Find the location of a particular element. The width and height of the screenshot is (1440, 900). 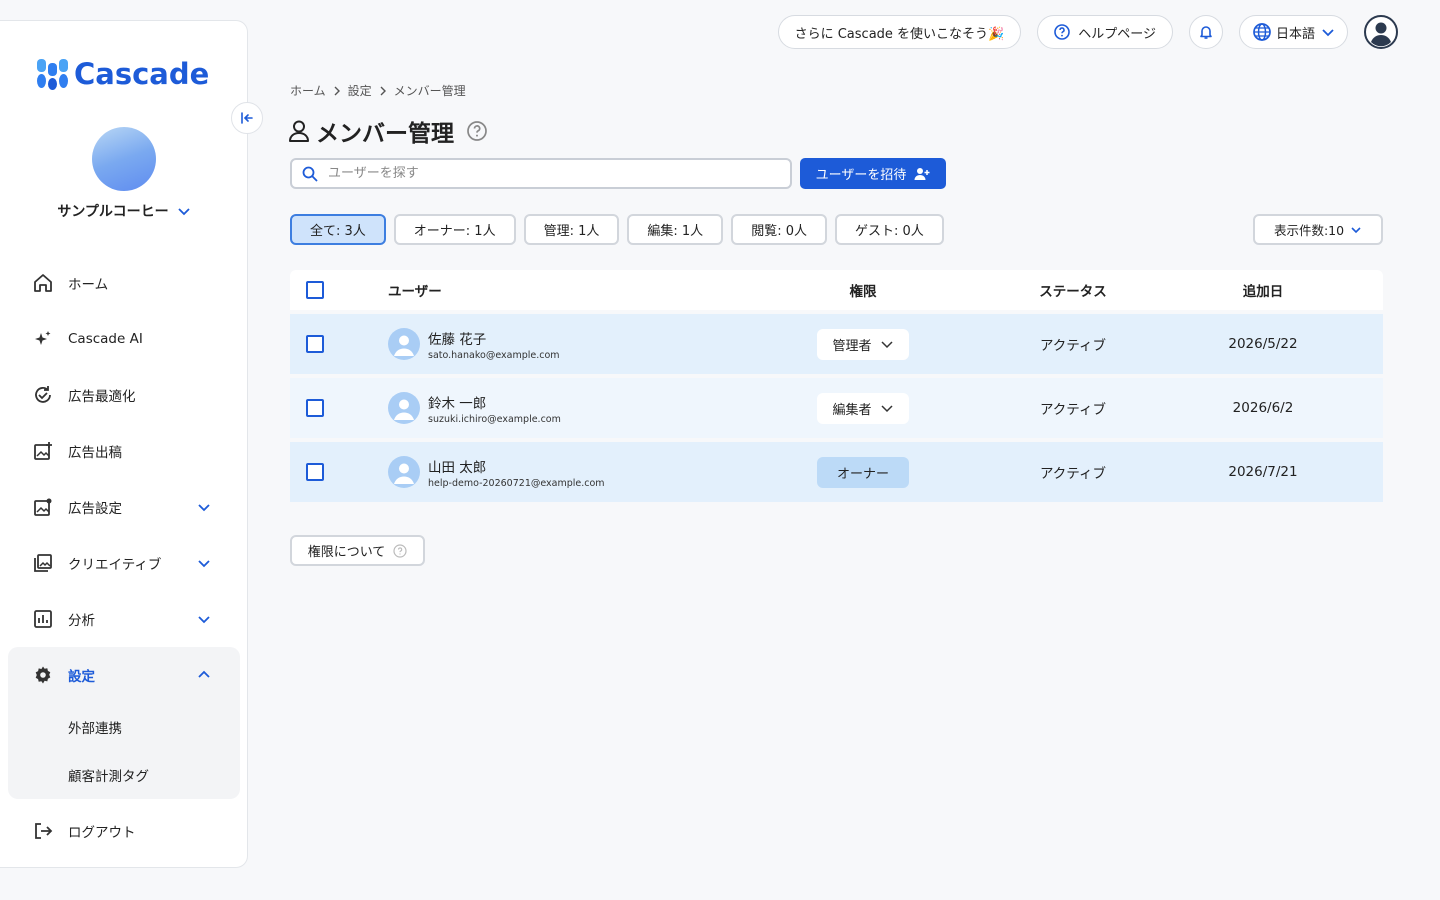

promo-button: さらに Cascade を使いこなそう🎉 is located at coordinates (899, 32).